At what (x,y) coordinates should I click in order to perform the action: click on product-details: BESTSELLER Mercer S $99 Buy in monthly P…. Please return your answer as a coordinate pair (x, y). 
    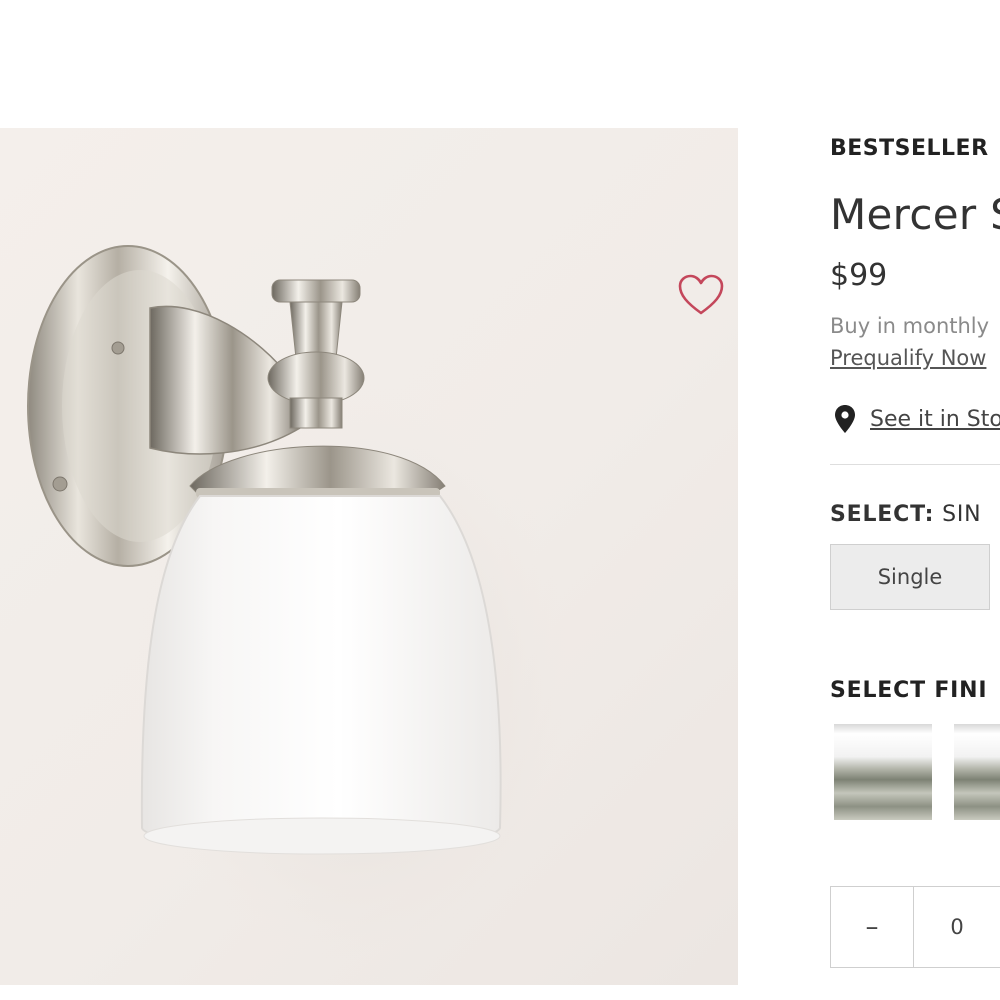
    Looking at the image, I should click on (915, 564).